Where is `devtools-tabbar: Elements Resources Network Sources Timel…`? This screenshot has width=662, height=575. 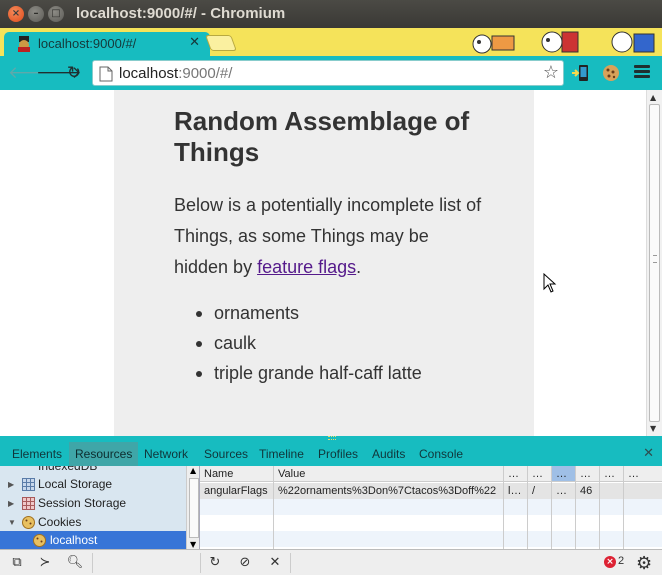
devtools-tabbar: Elements Resources Network Sources Timel… is located at coordinates (331, 454).